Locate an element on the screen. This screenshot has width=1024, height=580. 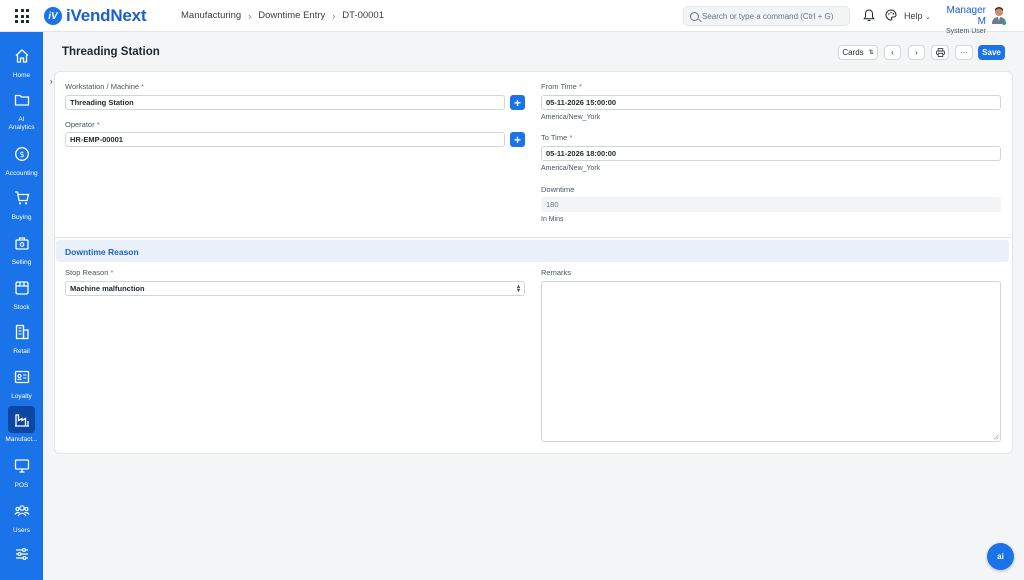
downtime-label: Downtime is located at coordinates (558, 189).